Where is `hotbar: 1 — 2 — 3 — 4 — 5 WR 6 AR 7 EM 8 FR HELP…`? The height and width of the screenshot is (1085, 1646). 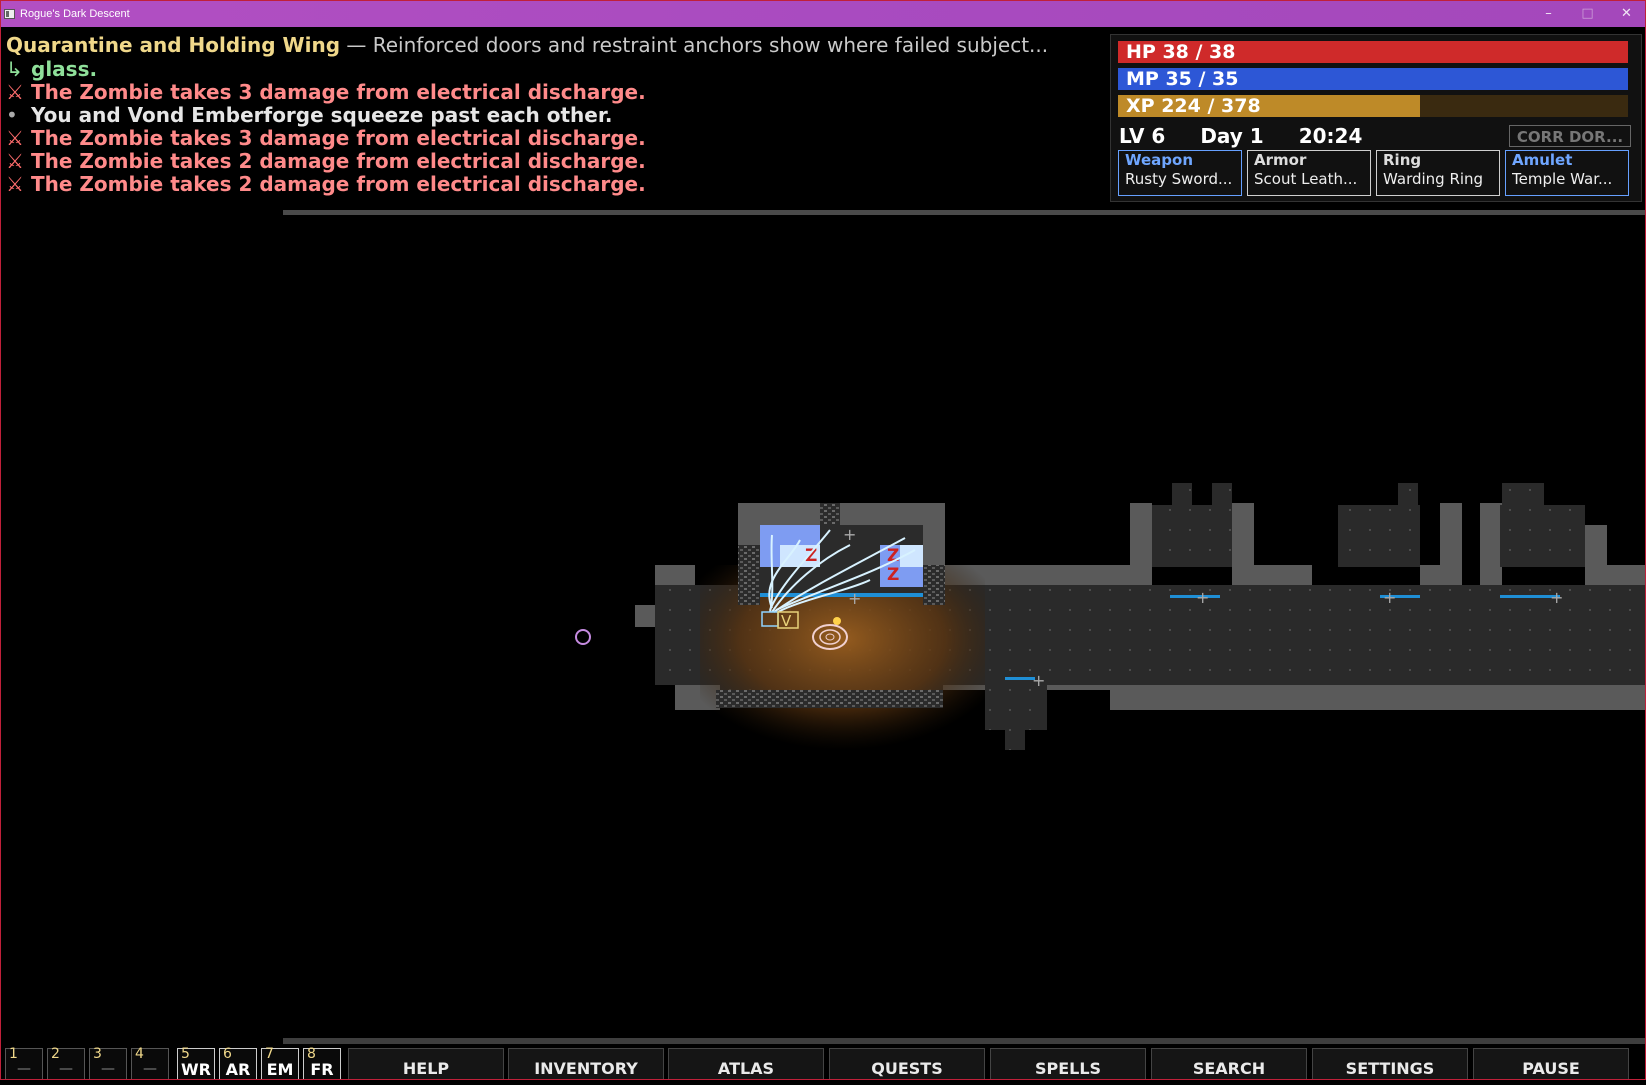 hotbar: 1 — 2 — 3 — 4 — 5 WR 6 AR 7 EM 8 FR HELP… is located at coordinates (823, 1063).